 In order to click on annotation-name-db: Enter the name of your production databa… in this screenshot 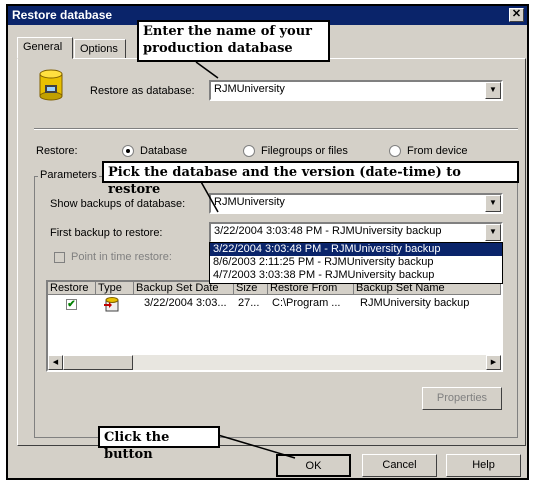, I will do `click(233, 41)`.